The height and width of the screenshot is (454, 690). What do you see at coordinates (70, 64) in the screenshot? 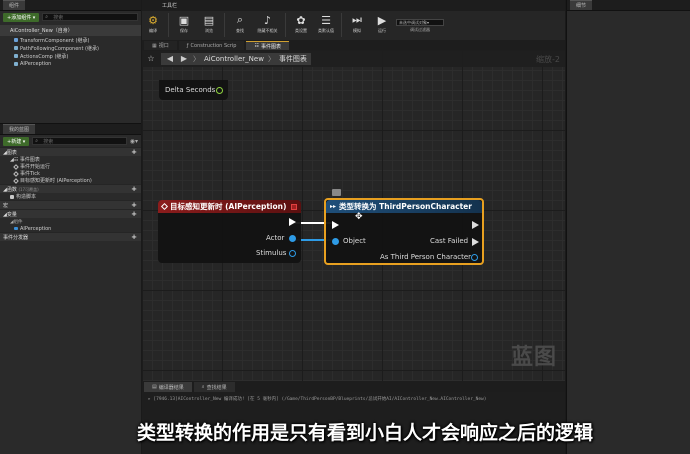
I see `component-item-aiperception: AIPerception` at bounding box center [70, 64].